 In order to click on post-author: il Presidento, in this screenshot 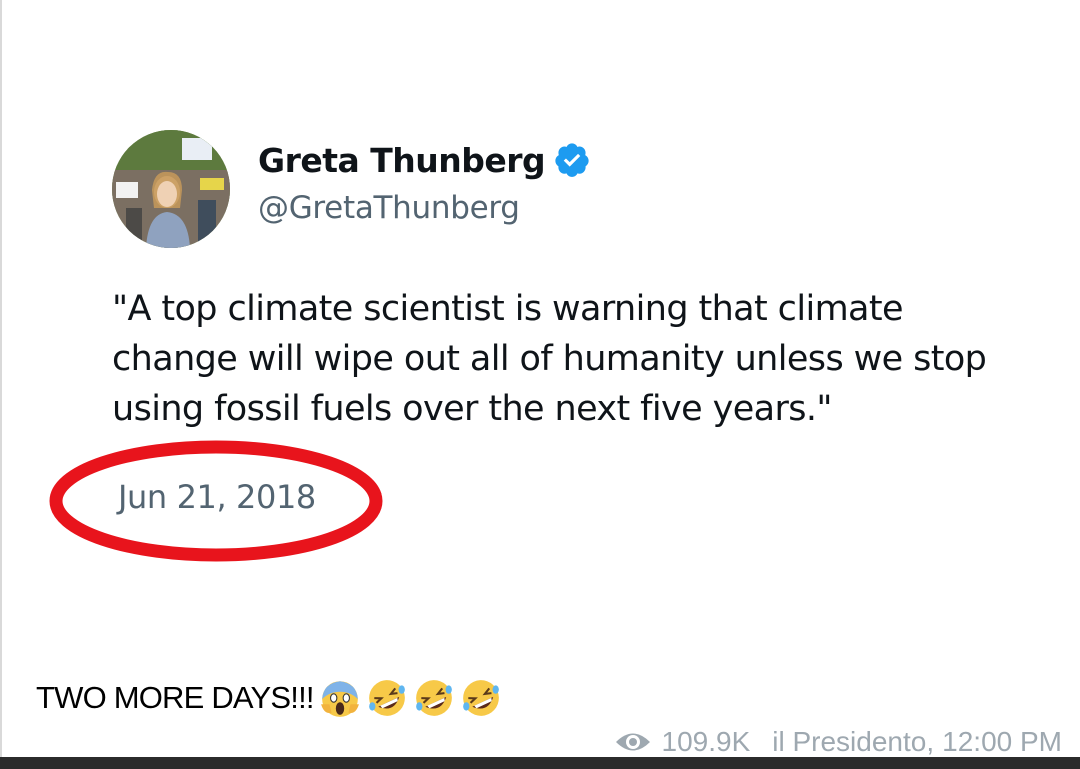, I will do `click(853, 741)`.